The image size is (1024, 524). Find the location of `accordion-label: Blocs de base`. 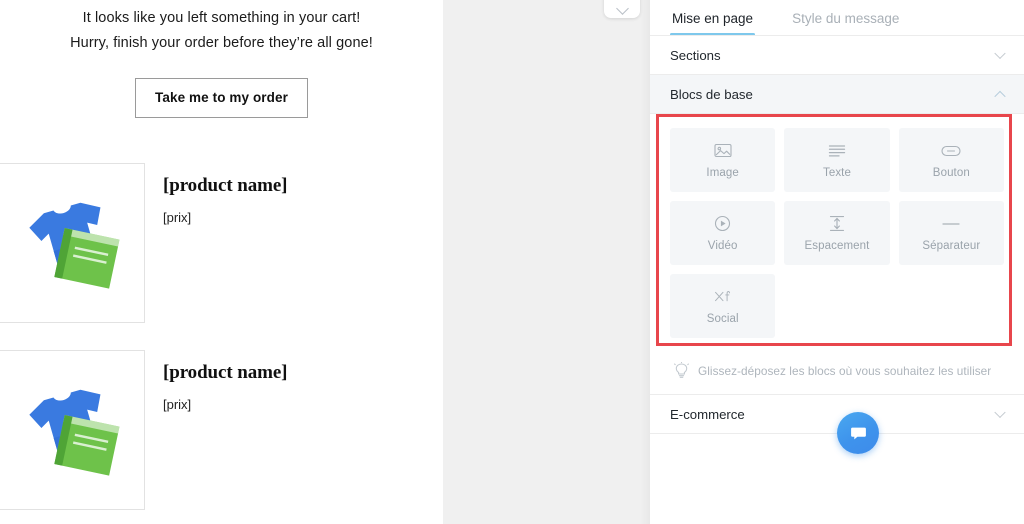

accordion-label: Blocs de base is located at coordinates (711, 94).